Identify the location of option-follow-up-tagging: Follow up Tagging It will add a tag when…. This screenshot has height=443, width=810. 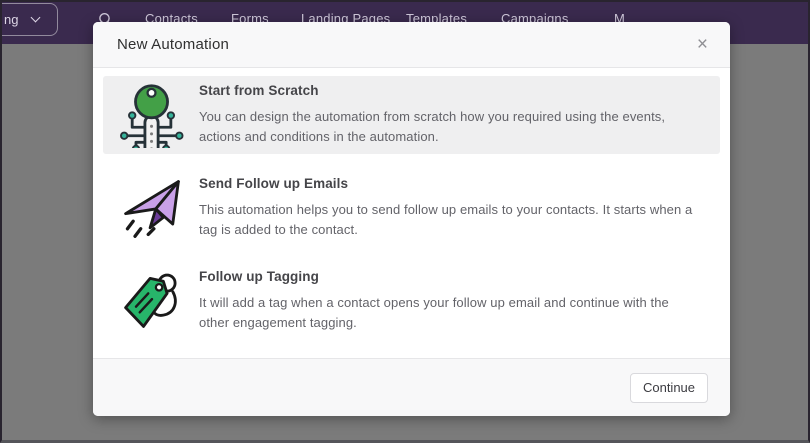
(411, 301).